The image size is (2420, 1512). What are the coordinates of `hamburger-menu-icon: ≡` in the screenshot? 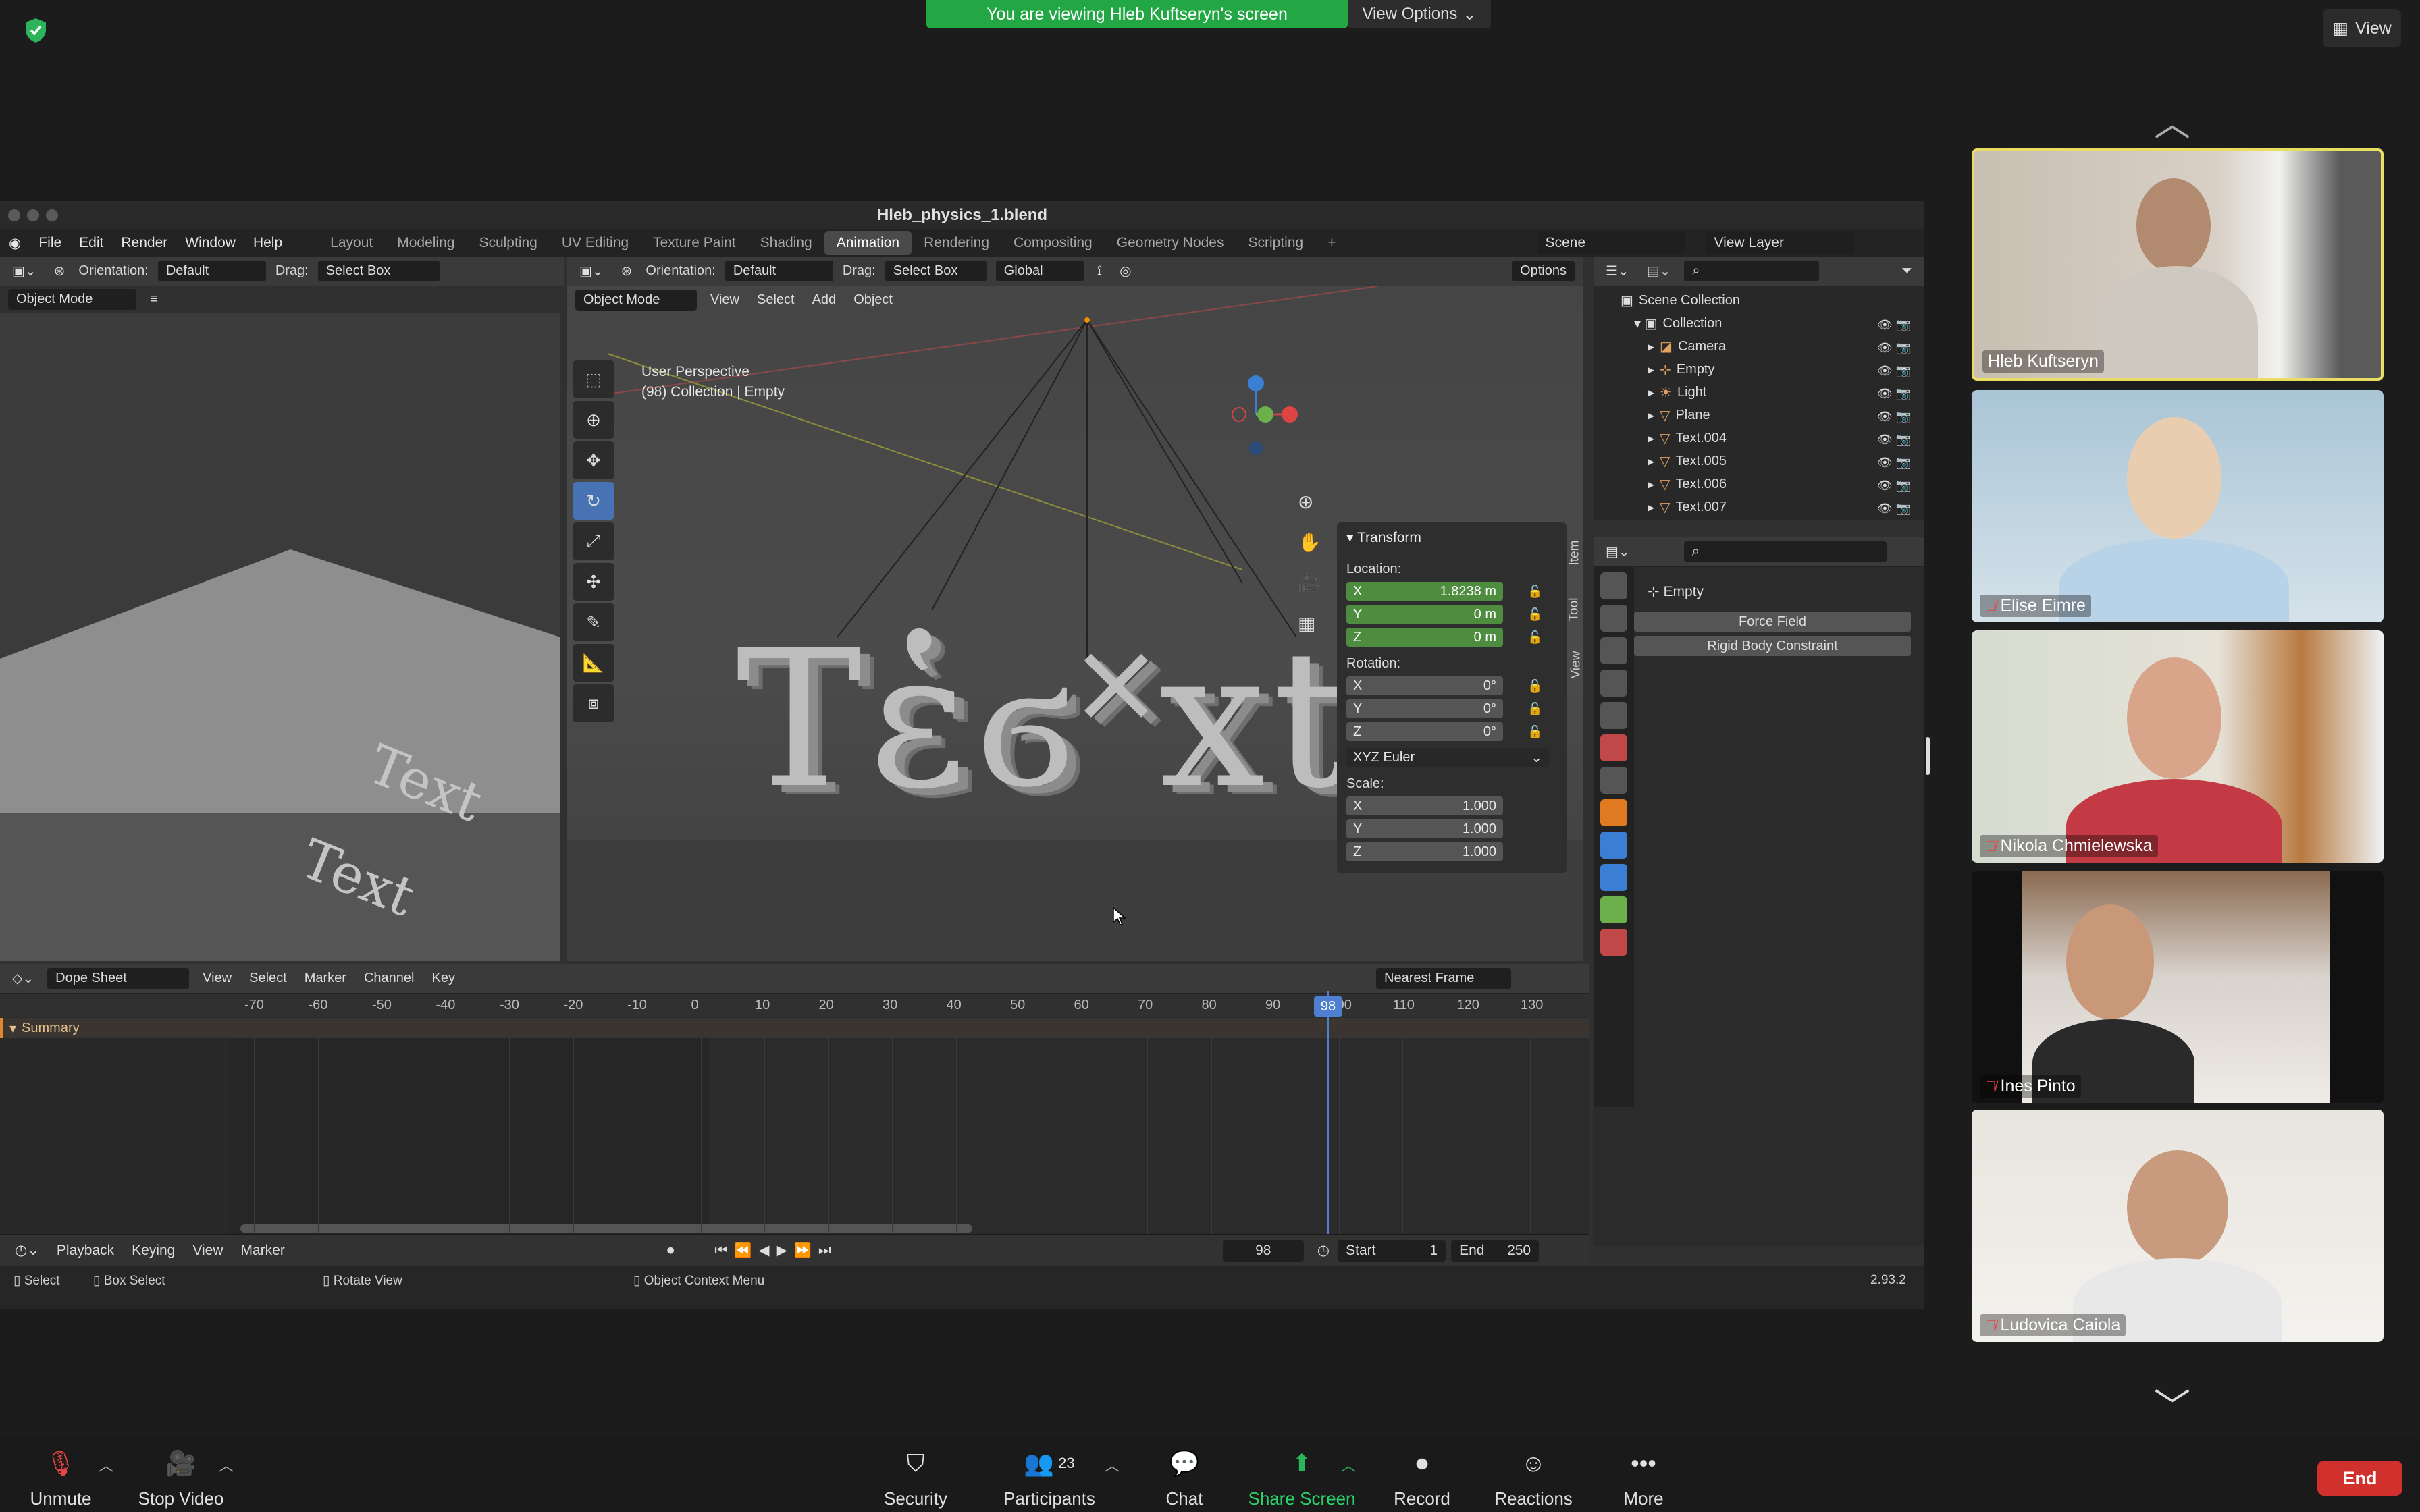 It's located at (154, 299).